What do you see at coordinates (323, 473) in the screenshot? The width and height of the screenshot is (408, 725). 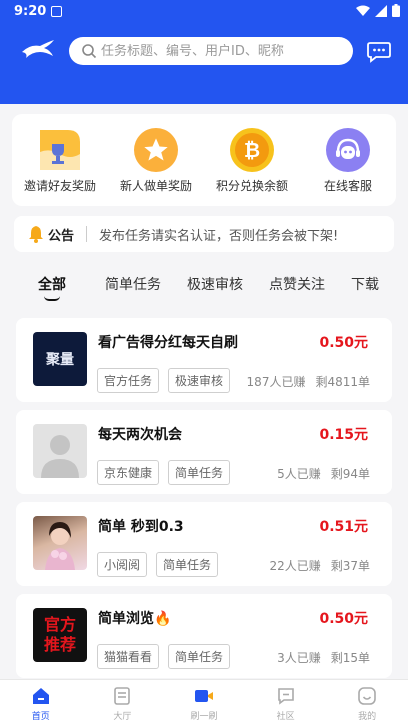 I see `task-stats: 5人已赚 剩94单` at bounding box center [323, 473].